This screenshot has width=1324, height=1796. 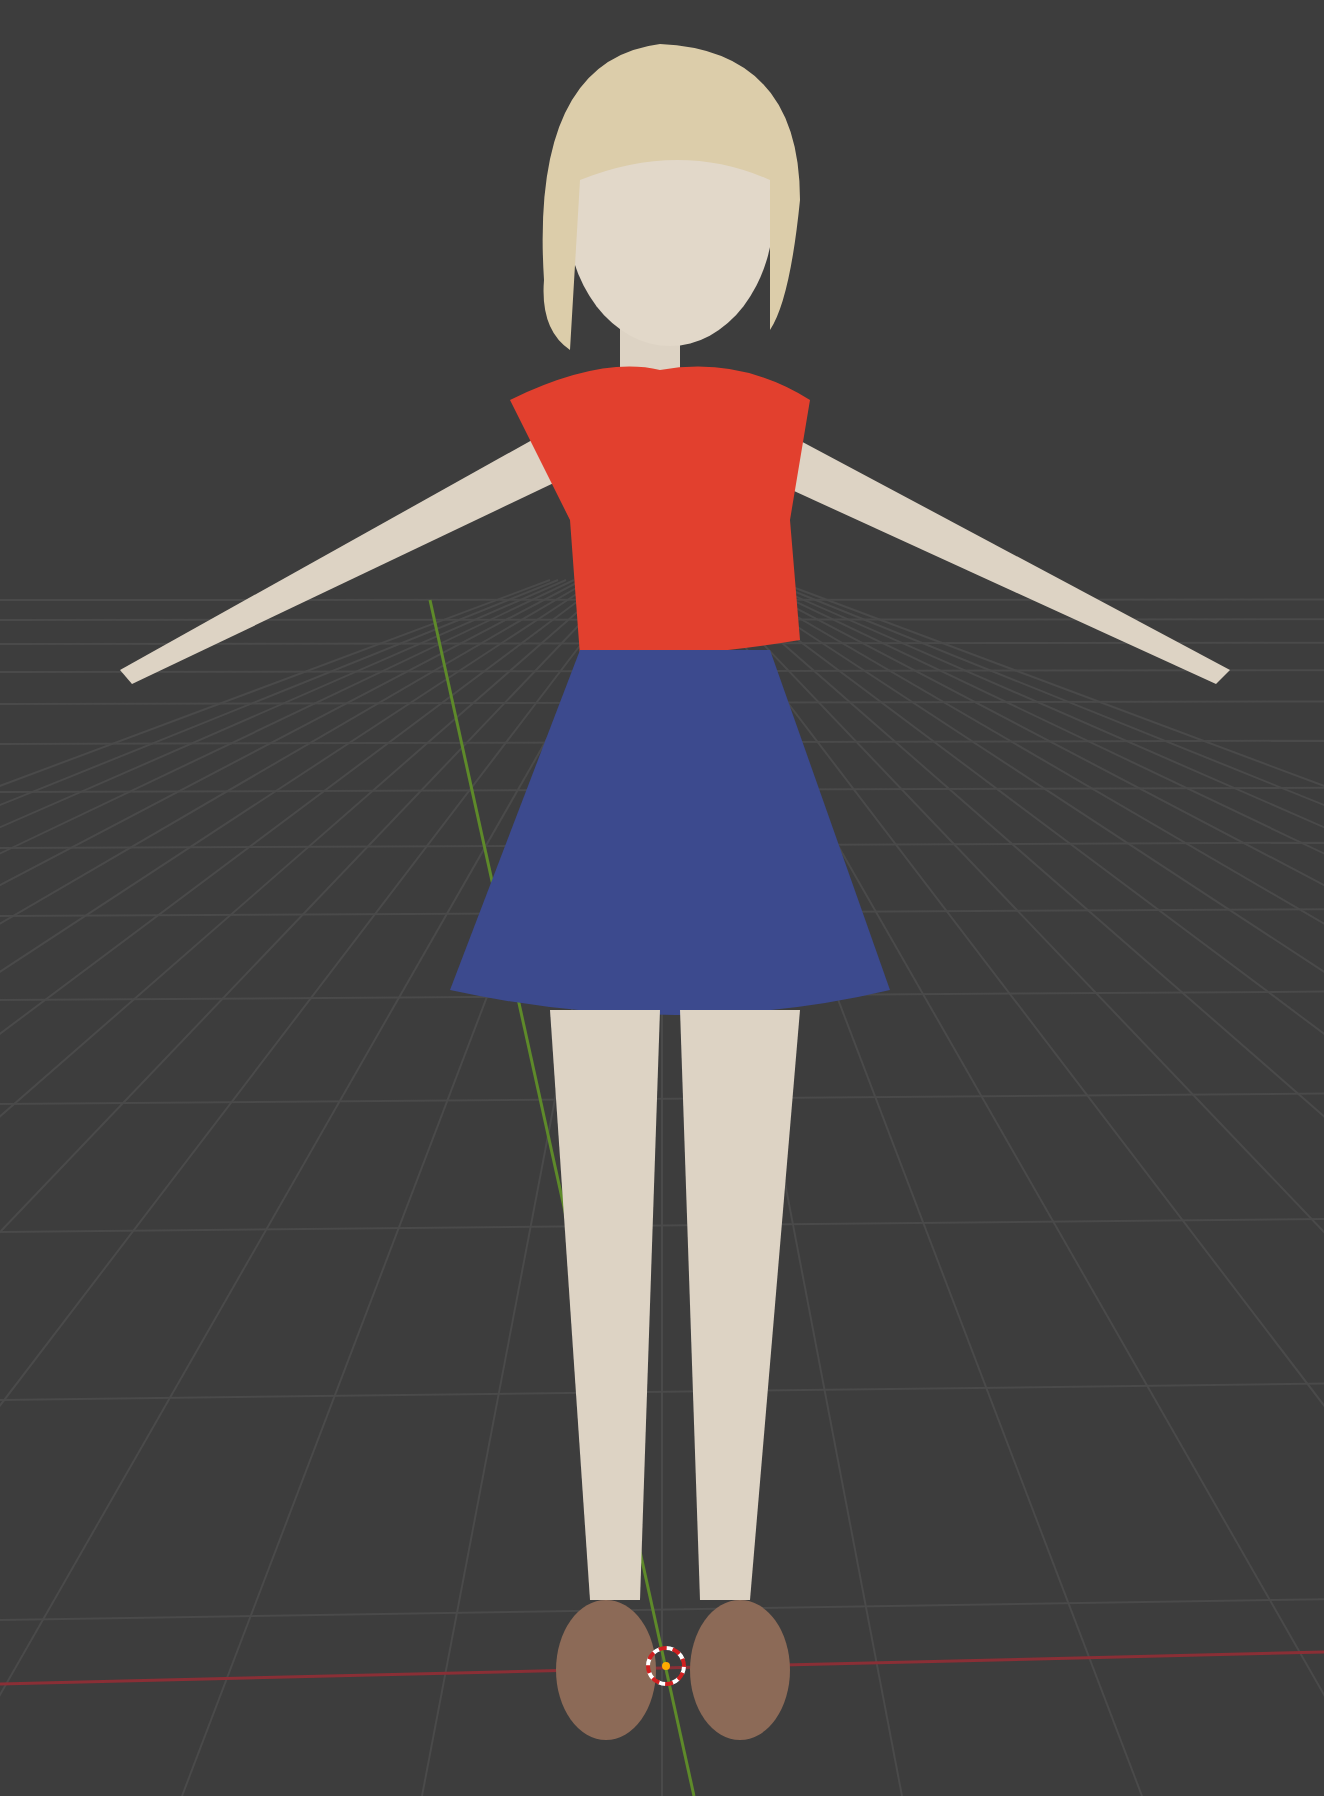 I want to click on cursor-target-icon, so click(x=666, y=1666).